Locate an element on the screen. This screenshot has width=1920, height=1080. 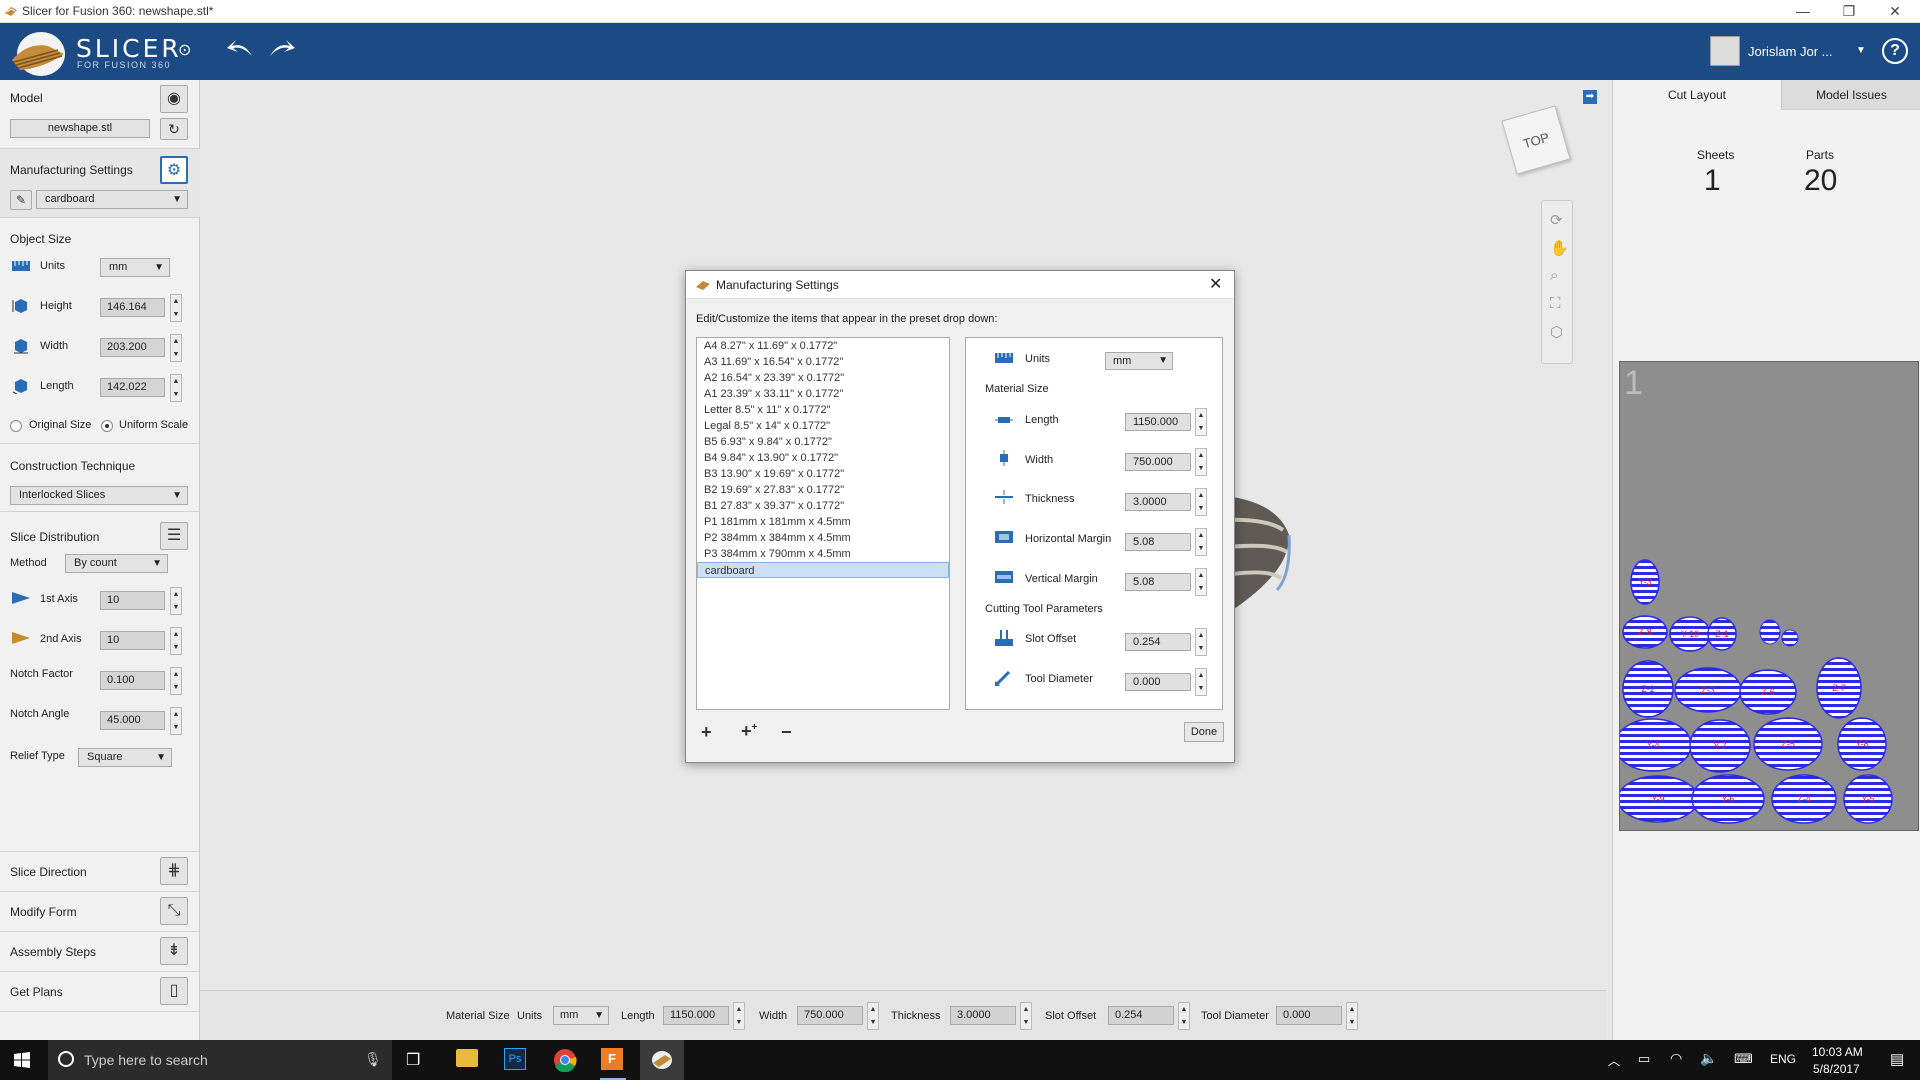
home-cube-icon: ⬡ is located at coordinates (1556, 332).